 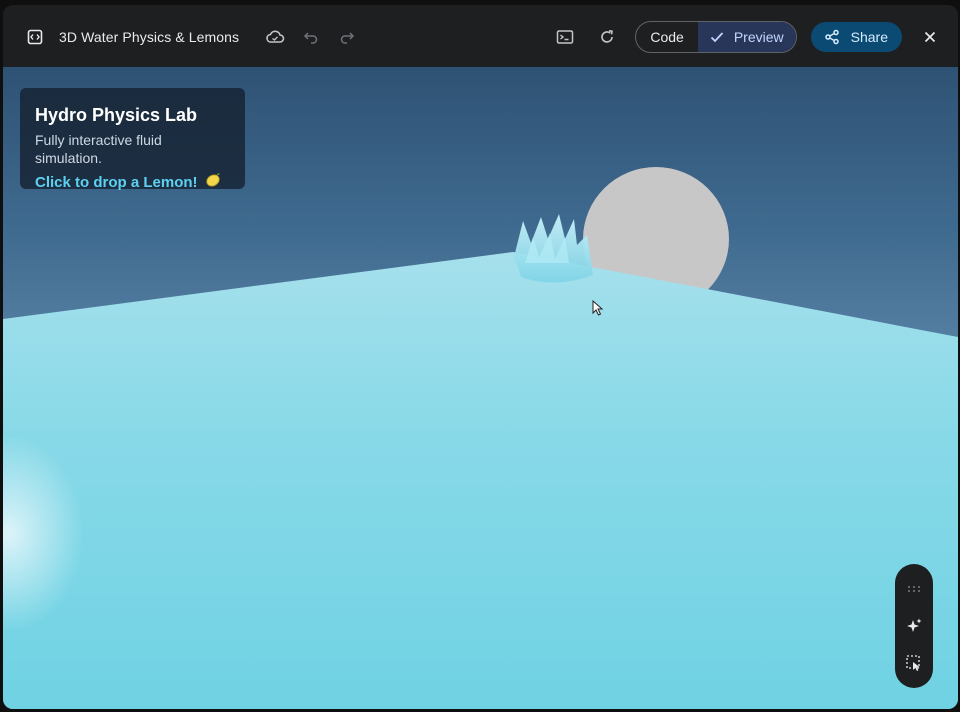 I want to click on info-subtitle: Fully interactive fluid simulation., so click(x=98, y=149).